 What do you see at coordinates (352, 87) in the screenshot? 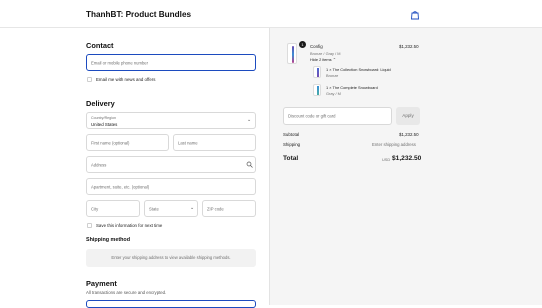
I see `sub-item-name: 1 × The Complete Snowboard` at bounding box center [352, 87].